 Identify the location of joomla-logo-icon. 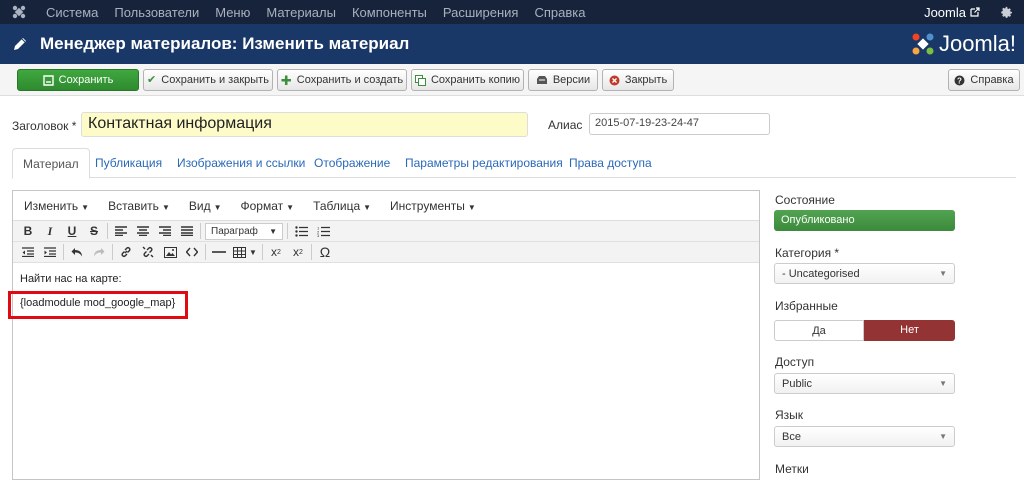
(19, 12).